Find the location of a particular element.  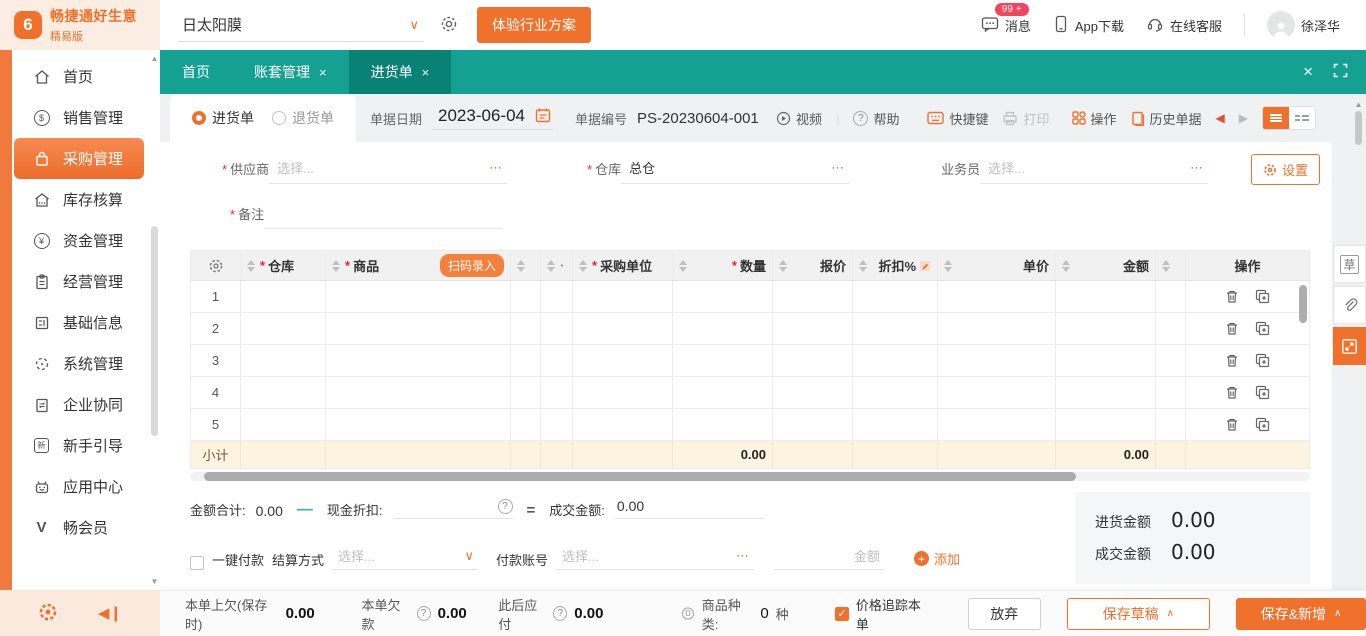

col-quantity: * 数量 is located at coordinates (723, 265).